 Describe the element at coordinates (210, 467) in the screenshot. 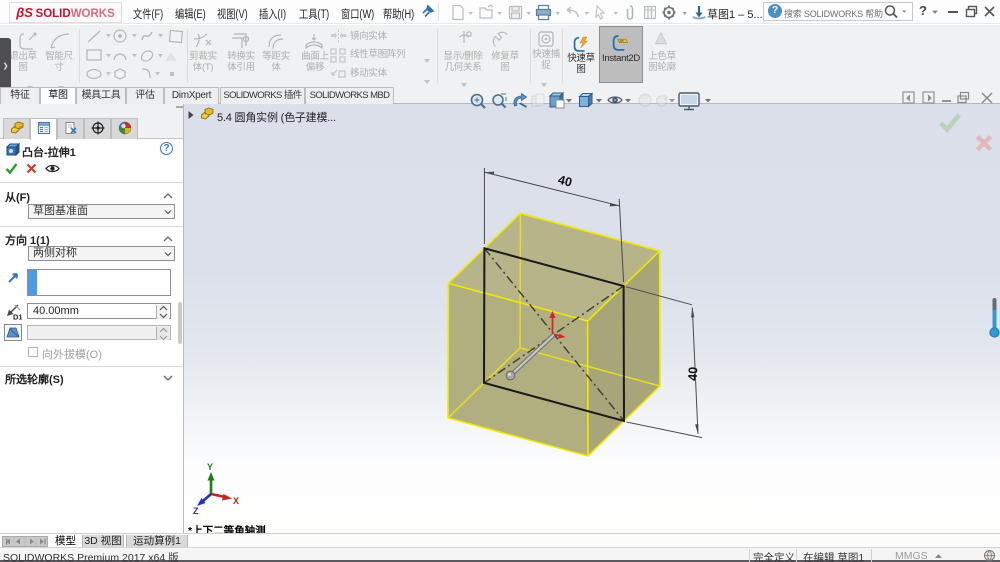

I see `svg-text: Y` at that location.